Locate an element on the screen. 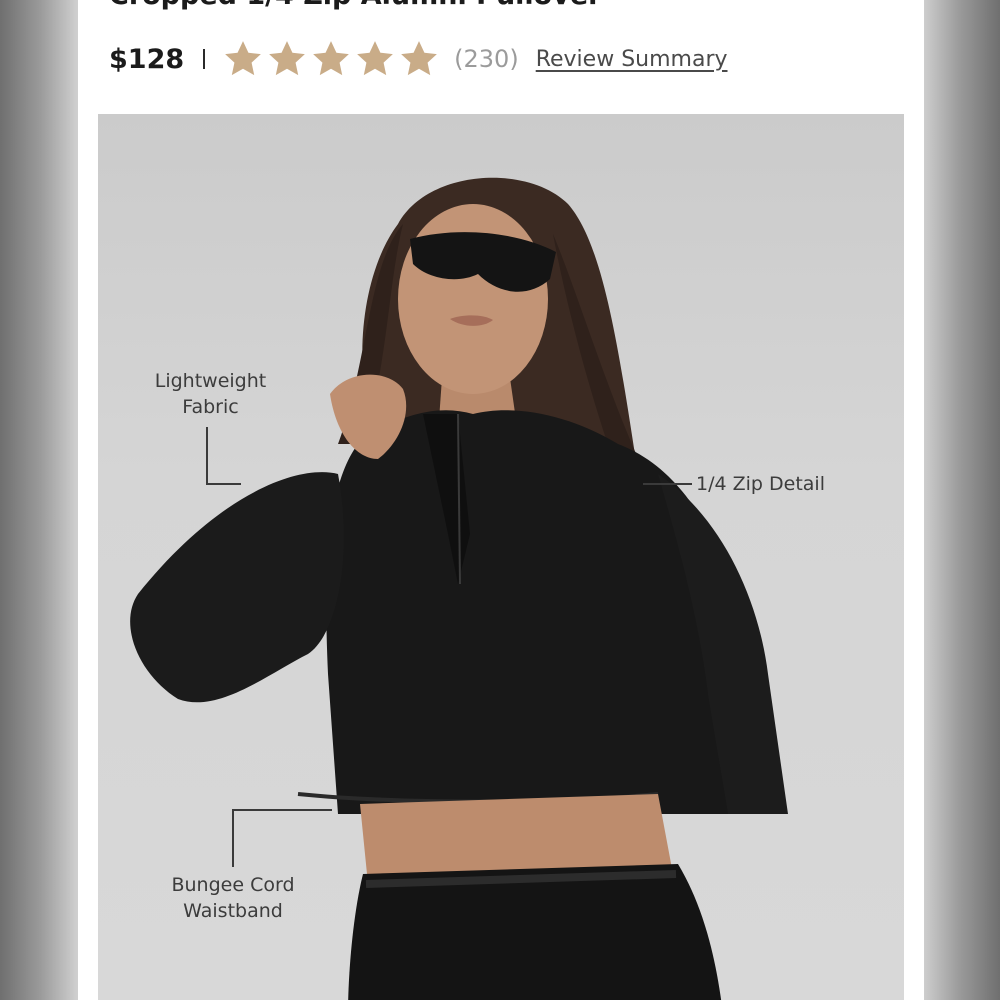  divider is located at coordinates (204, 59).